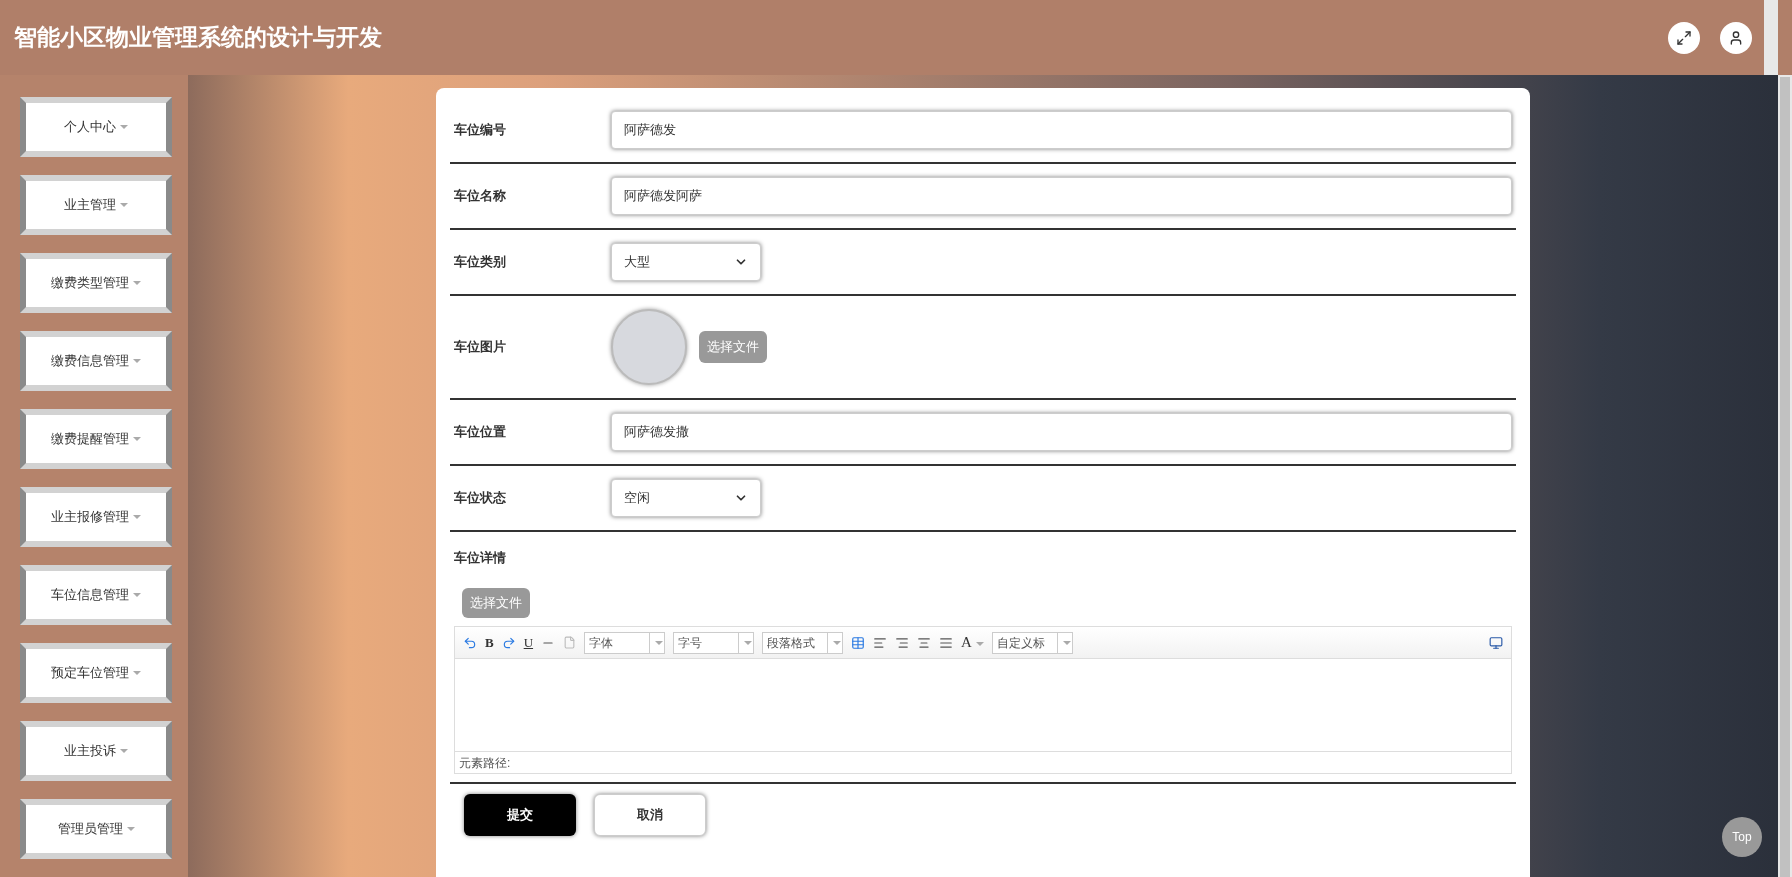  Describe the element at coordinates (972, 642) in the screenshot. I see `font-color-button: A` at that location.